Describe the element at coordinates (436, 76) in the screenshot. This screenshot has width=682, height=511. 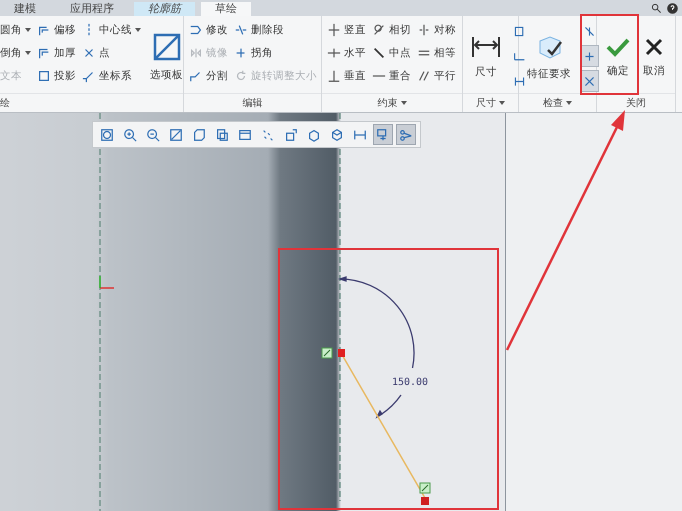
I see `ribbon-command: 平行` at that location.